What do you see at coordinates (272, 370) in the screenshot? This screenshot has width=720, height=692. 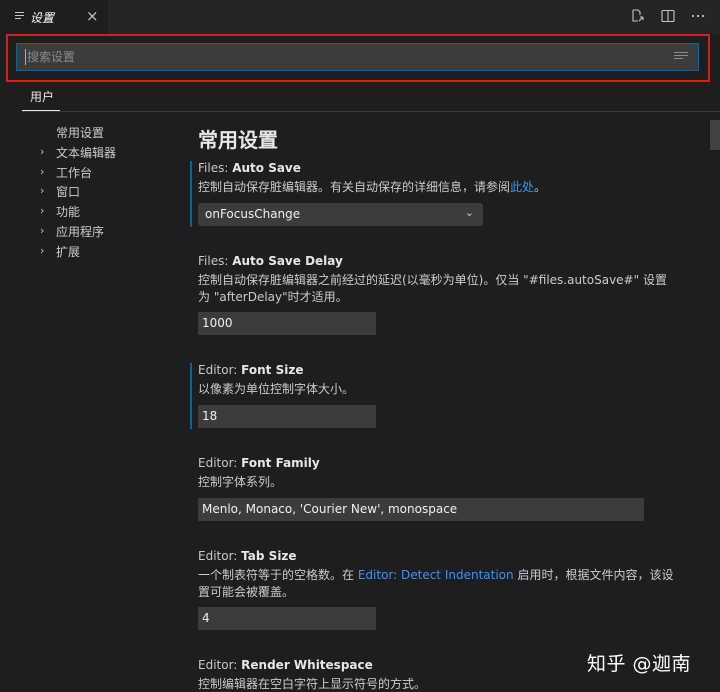 I see `setting-key: Font Size` at bounding box center [272, 370].